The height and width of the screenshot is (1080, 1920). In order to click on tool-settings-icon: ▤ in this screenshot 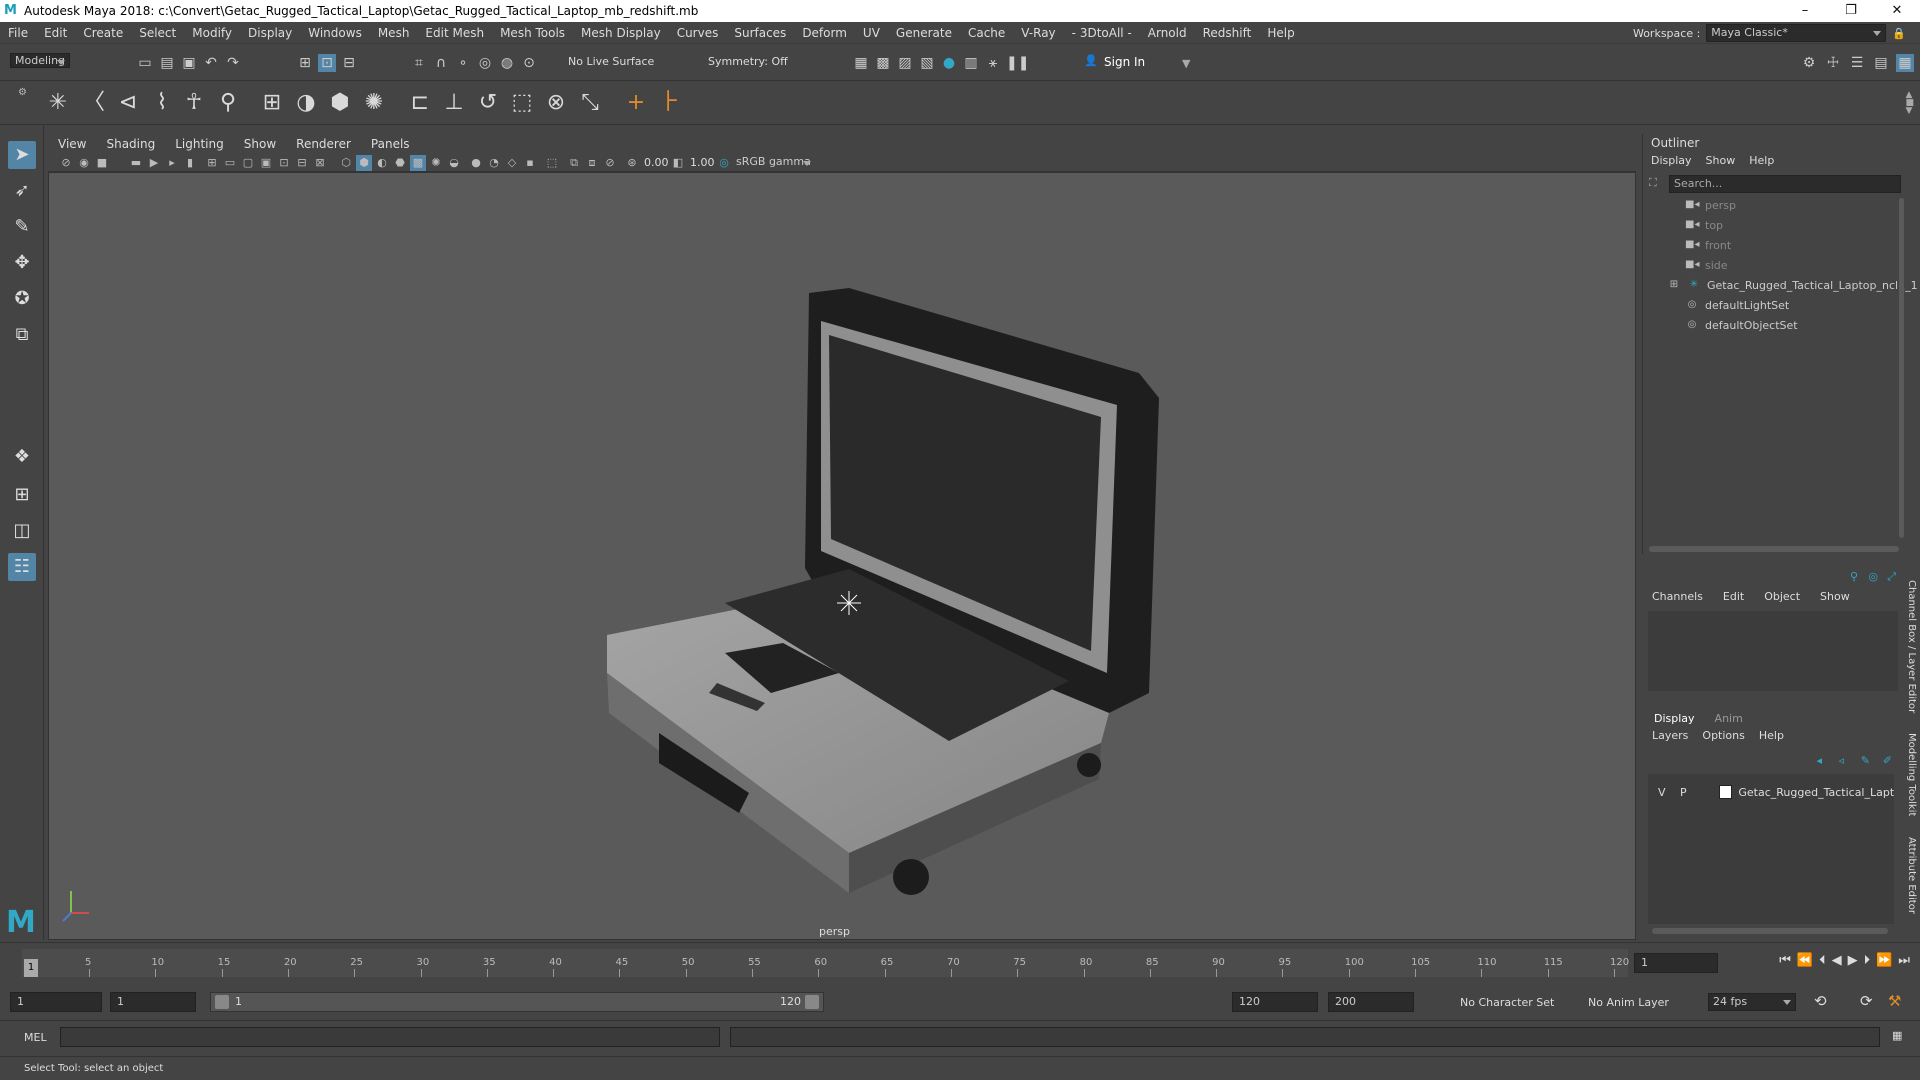, I will do `click(1881, 63)`.